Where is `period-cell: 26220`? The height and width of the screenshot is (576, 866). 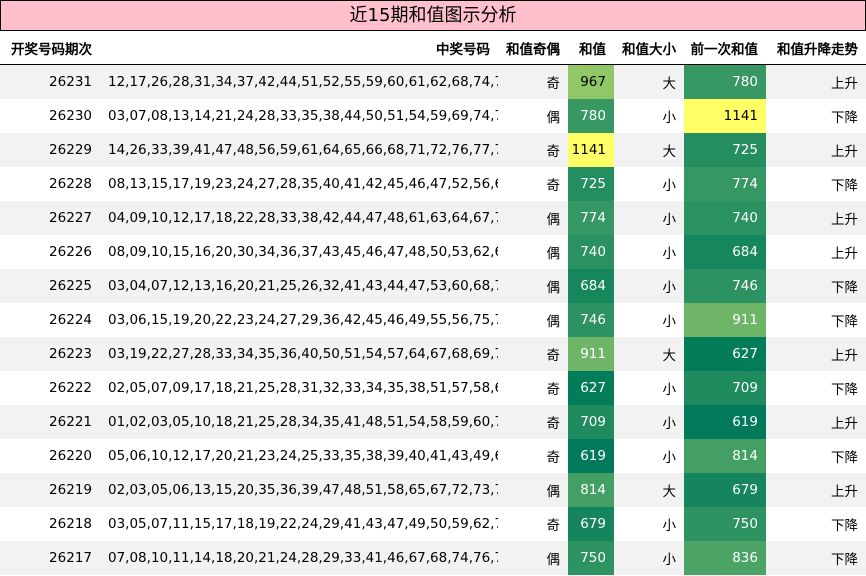
period-cell: 26220 is located at coordinates (70, 456).